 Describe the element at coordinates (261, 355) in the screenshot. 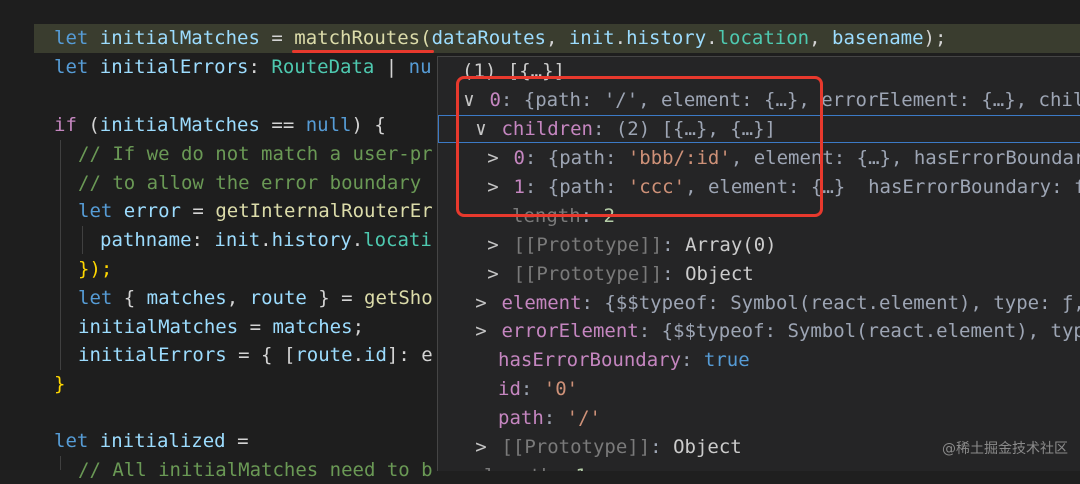

I see `operator: = { [` at that location.